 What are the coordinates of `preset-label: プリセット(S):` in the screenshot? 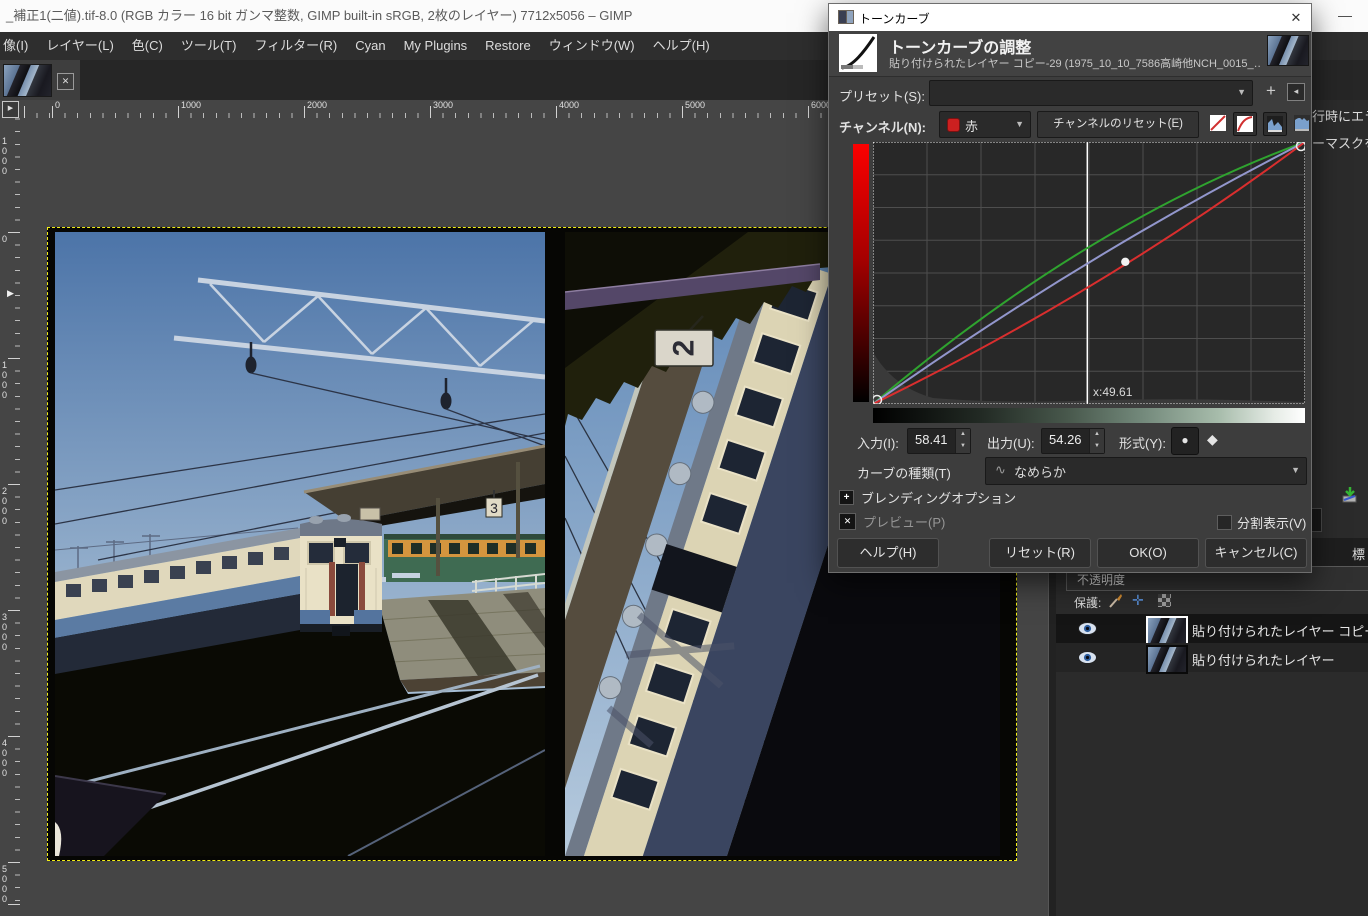 It's located at (882, 96).